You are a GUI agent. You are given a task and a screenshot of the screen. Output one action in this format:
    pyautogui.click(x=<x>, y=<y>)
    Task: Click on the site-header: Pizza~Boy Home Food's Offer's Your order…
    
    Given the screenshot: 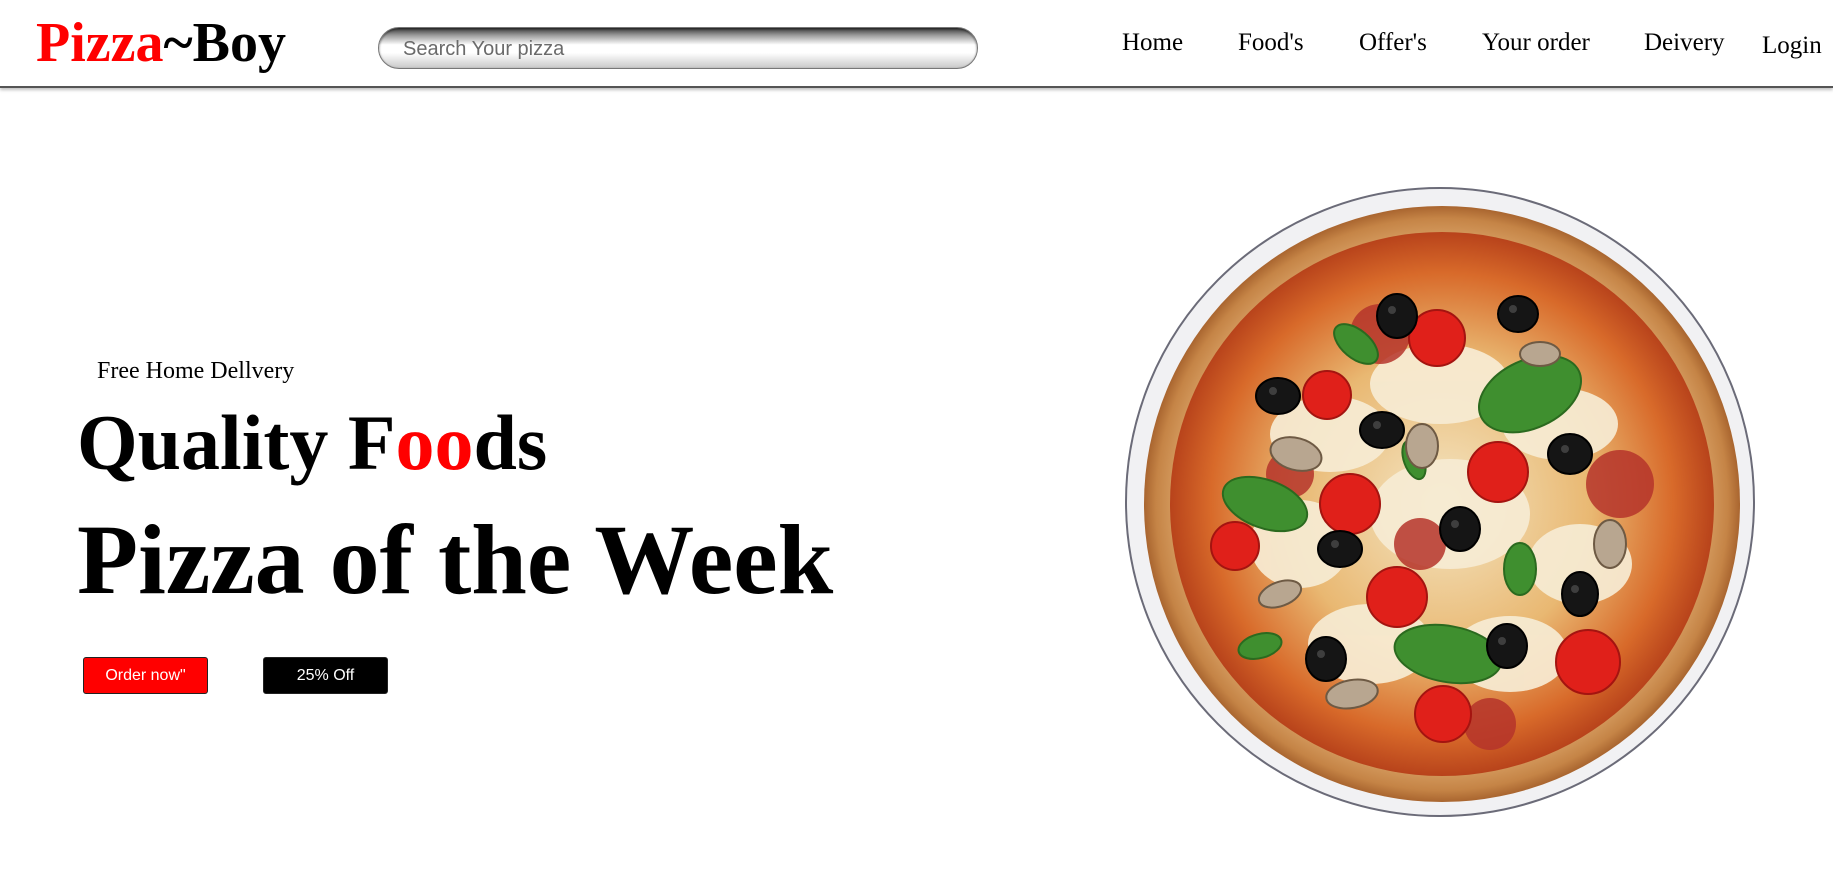 What is the action you would take?
    pyautogui.click(x=916, y=44)
    